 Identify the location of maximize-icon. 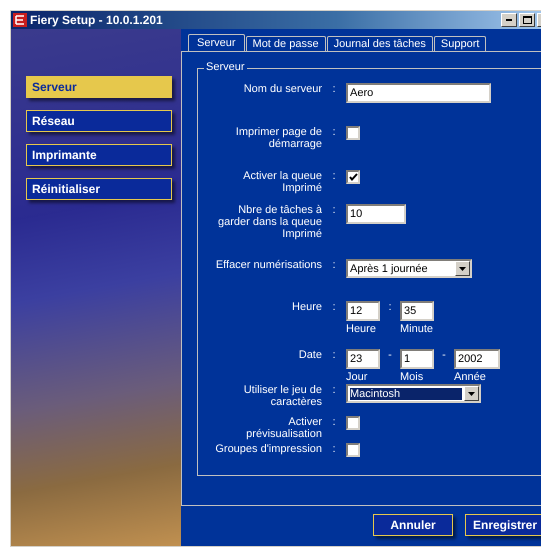
(527, 20).